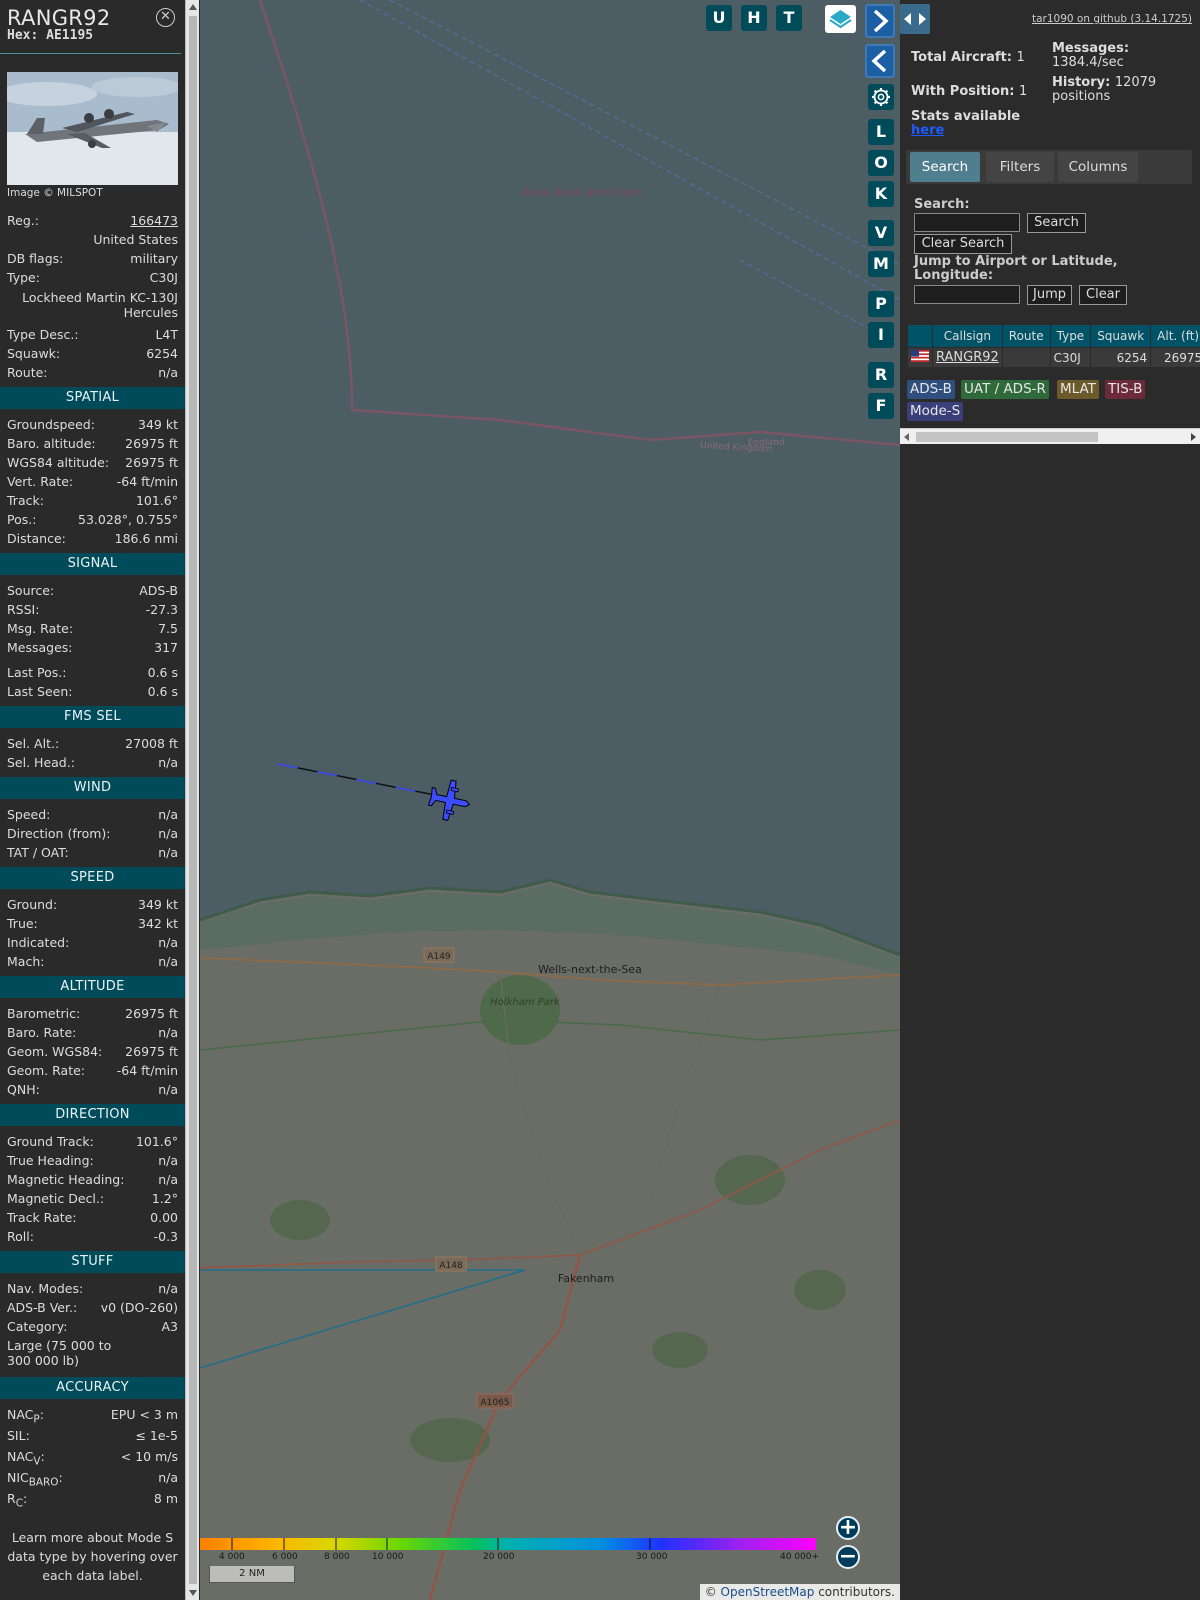  What do you see at coordinates (92, 1198) in the screenshot?
I see `info-row: Magnetic Decl.: 1.2°` at bounding box center [92, 1198].